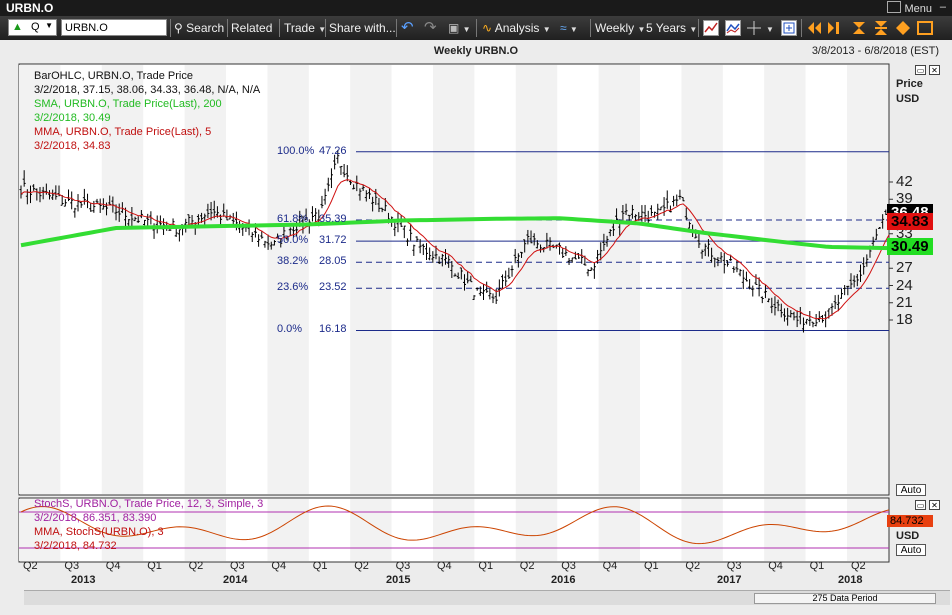 Image resolution: width=952 pixels, height=615 pixels. I want to click on security-type-value: Q, so click(35, 27).